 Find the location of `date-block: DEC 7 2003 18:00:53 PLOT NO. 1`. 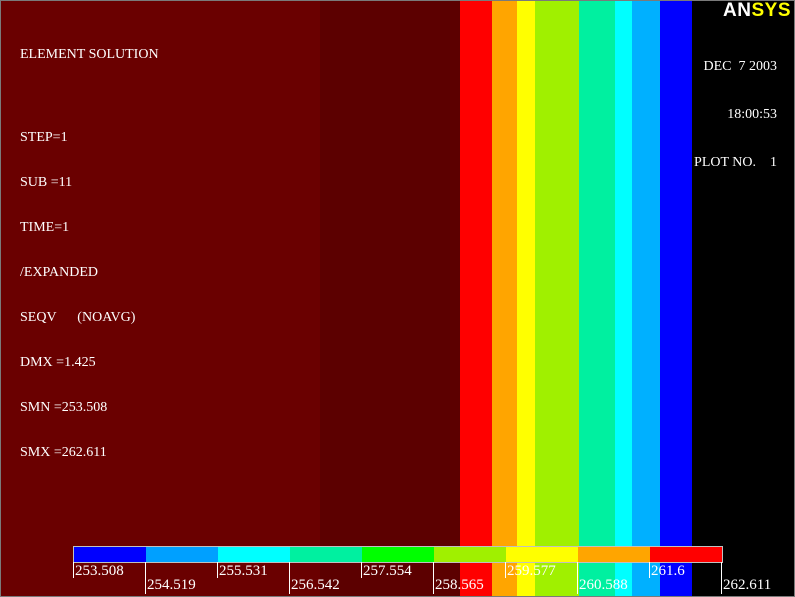

date-block: DEC 7 2003 18:00:53 PLOT NO. 1 is located at coordinates (735, 115).